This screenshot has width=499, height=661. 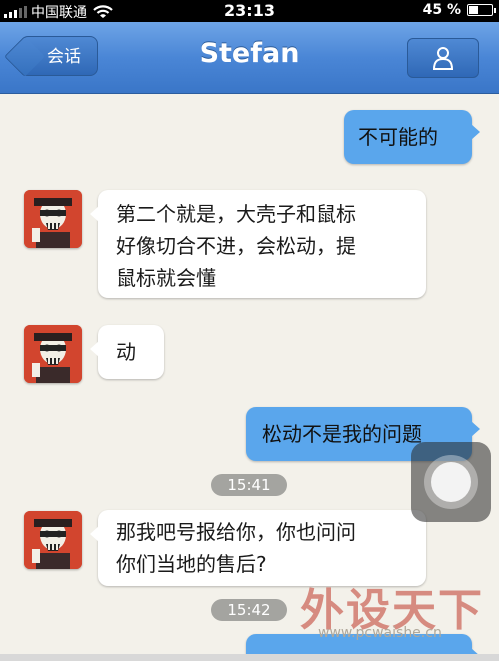 I want to click on contact-profile-button, so click(x=443, y=58).